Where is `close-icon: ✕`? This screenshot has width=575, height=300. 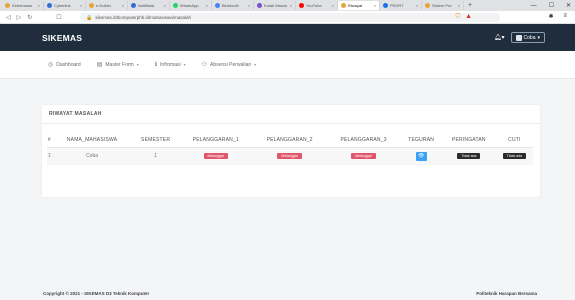
close-icon: ✕ is located at coordinates (568, 5).